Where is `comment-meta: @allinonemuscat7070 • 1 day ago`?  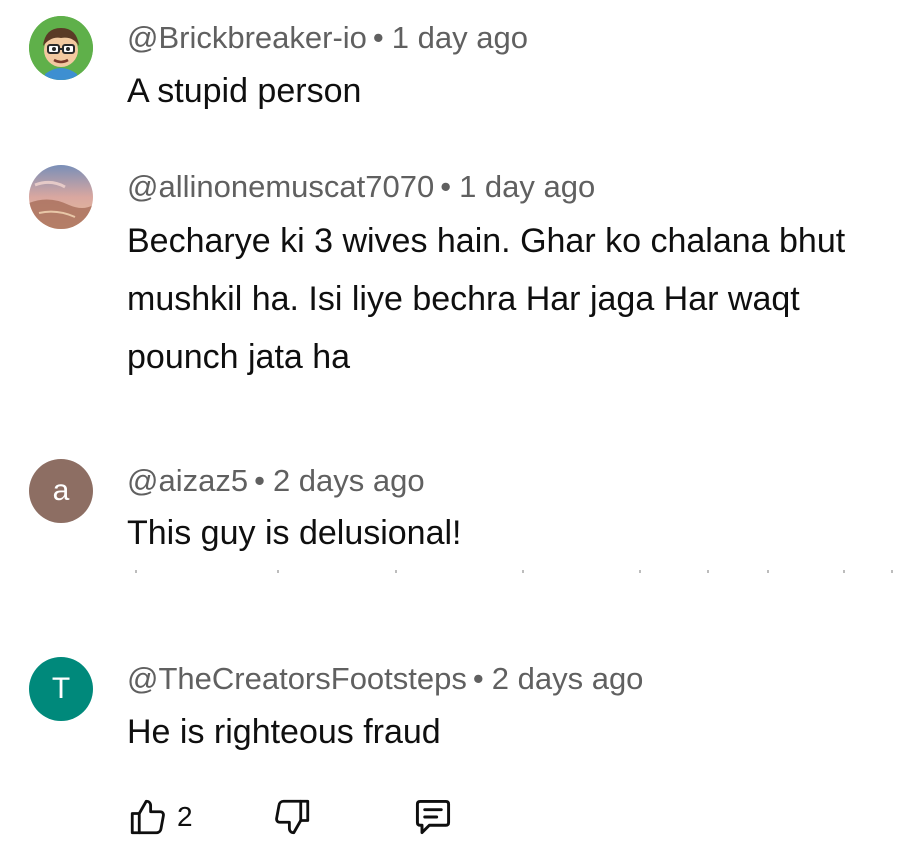 comment-meta: @allinonemuscat7070 • 1 day ago is located at coordinates (361, 187).